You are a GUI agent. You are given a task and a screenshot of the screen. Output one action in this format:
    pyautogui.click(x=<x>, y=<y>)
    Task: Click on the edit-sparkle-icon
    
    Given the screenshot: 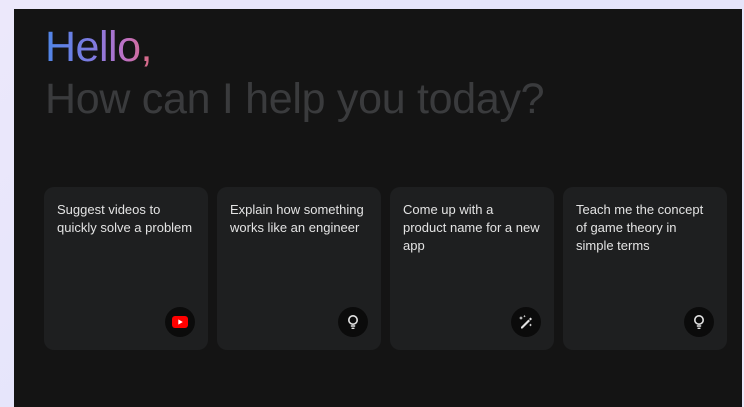 What is the action you would take?
    pyautogui.click(x=526, y=322)
    